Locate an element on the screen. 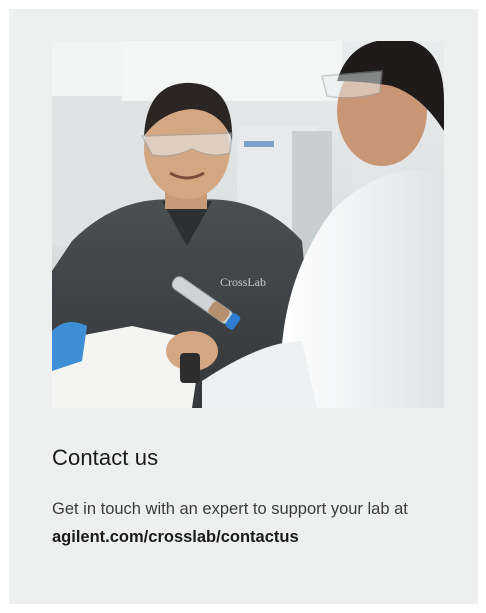 This screenshot has width=486, height=613. svg-text: CrossLab is located at coordinates (243, 282).